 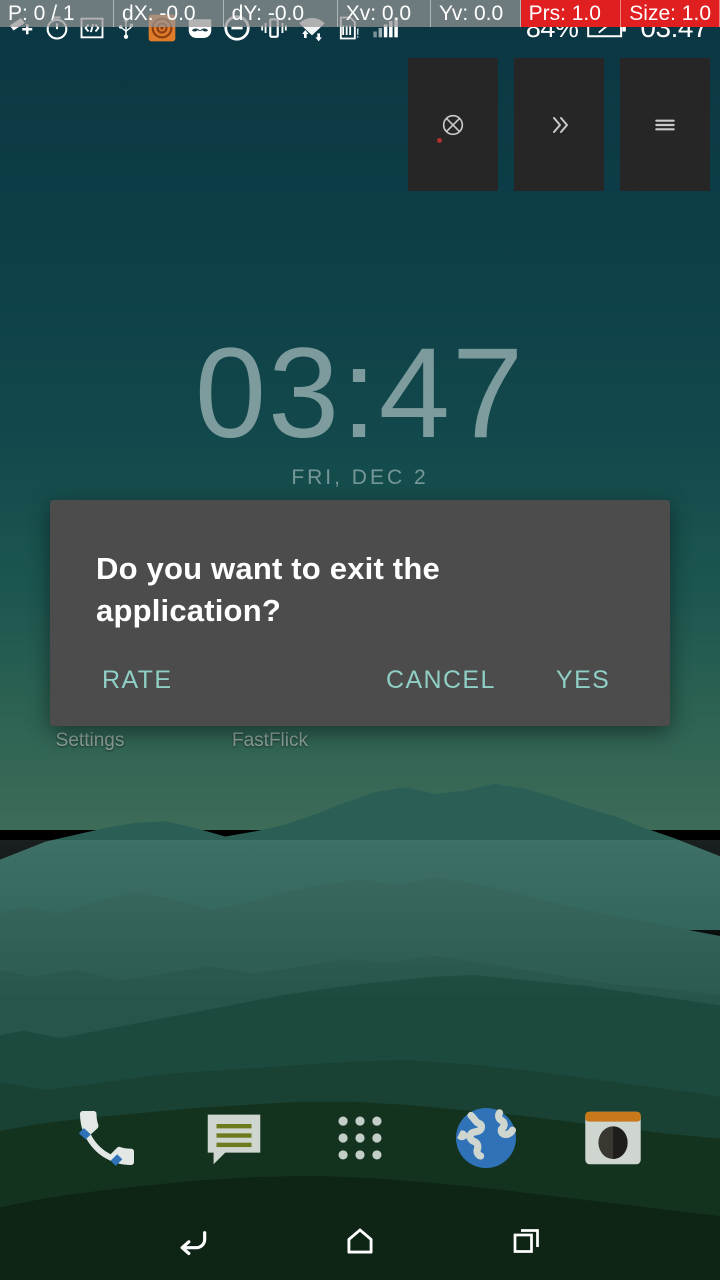 What do you see at coordinates (137, 680) in the screenshot?
I see `rate-button: RATE` at bounding box center [137, 680].